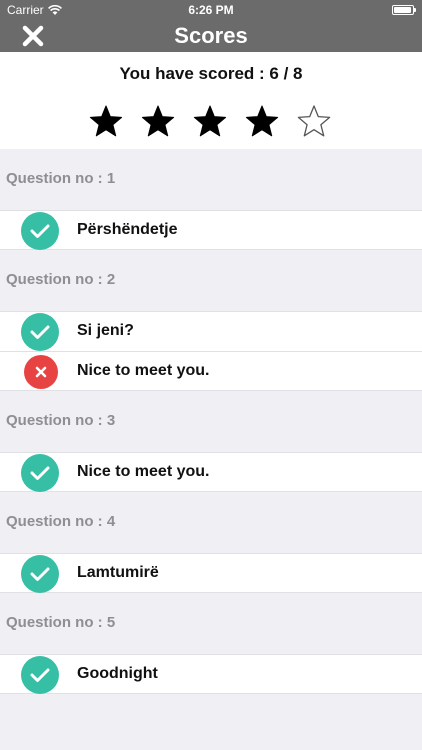 Image resolution: width=422 pixels, height=750 pixels. Describe the element at coordinates (211, 331) in the screenshot. I see `answer-row: Si jeni?` at that location.